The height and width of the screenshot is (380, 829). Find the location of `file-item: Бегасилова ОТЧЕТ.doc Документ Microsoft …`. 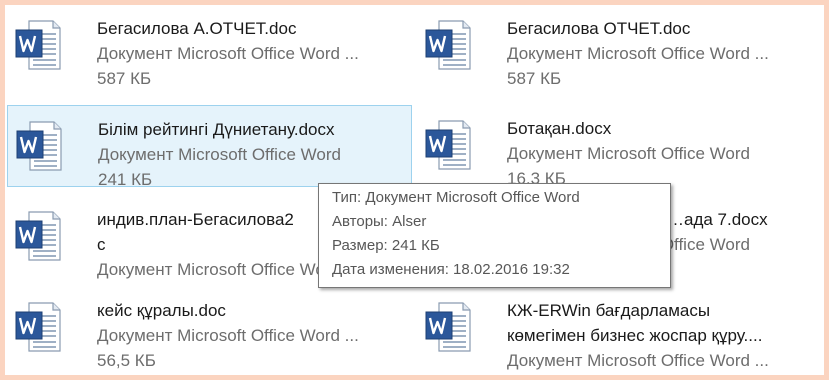

file-item: Бегасилова ОТЧЕТ.doc Документ Microsoft … is located at coordinates (619, 46).